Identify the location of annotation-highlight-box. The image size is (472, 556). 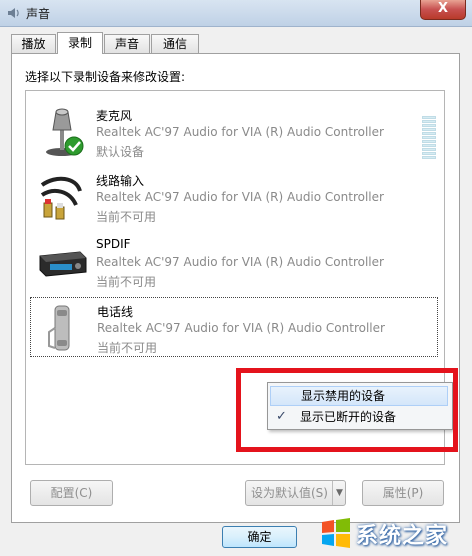
(347, 410).